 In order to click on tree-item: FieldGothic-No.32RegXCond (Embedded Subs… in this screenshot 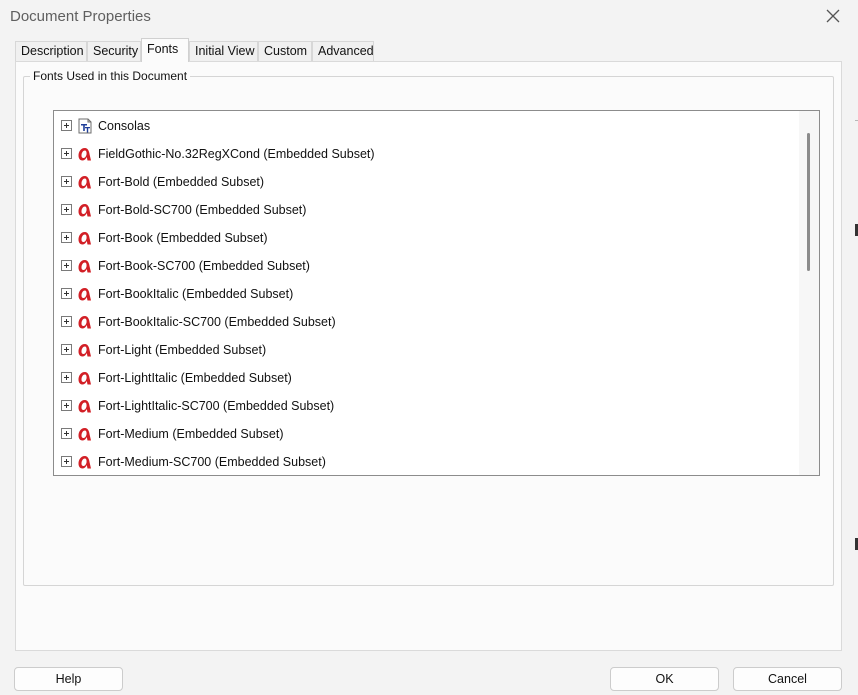, I will do `click(424, 154)`.